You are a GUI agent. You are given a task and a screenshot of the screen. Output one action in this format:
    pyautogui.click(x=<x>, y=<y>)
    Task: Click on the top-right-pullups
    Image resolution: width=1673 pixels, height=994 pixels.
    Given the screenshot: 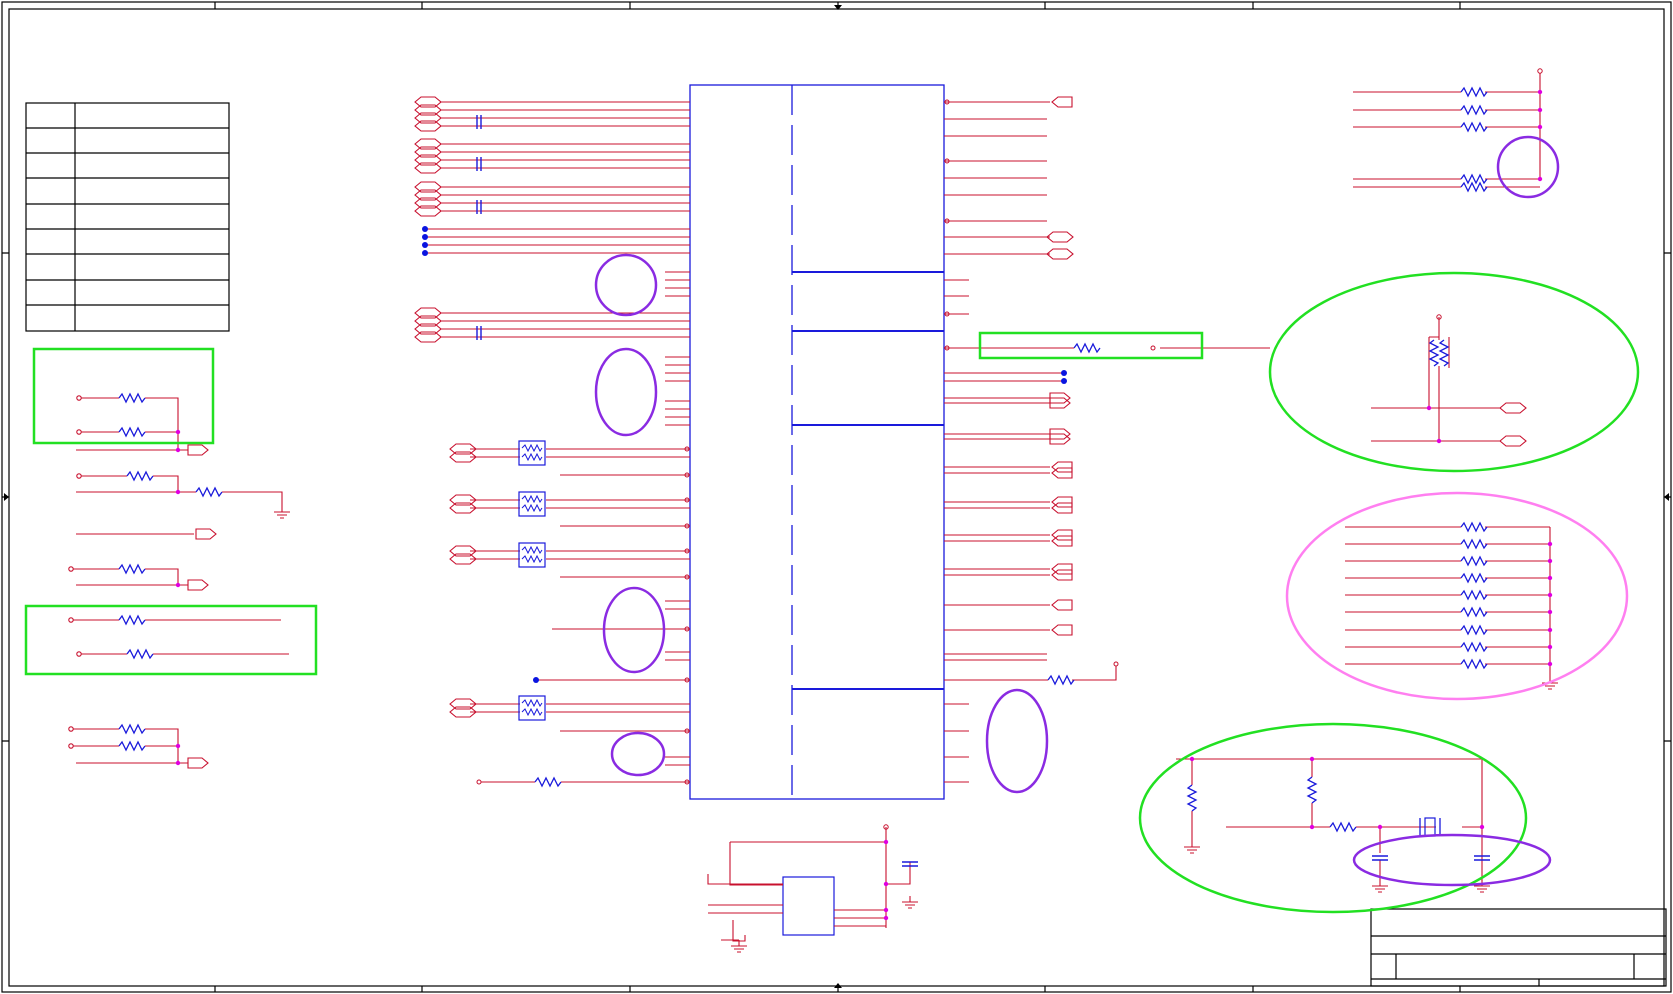 What is the action you would take?
    pyautogui.click(x=1448, y=130)
    